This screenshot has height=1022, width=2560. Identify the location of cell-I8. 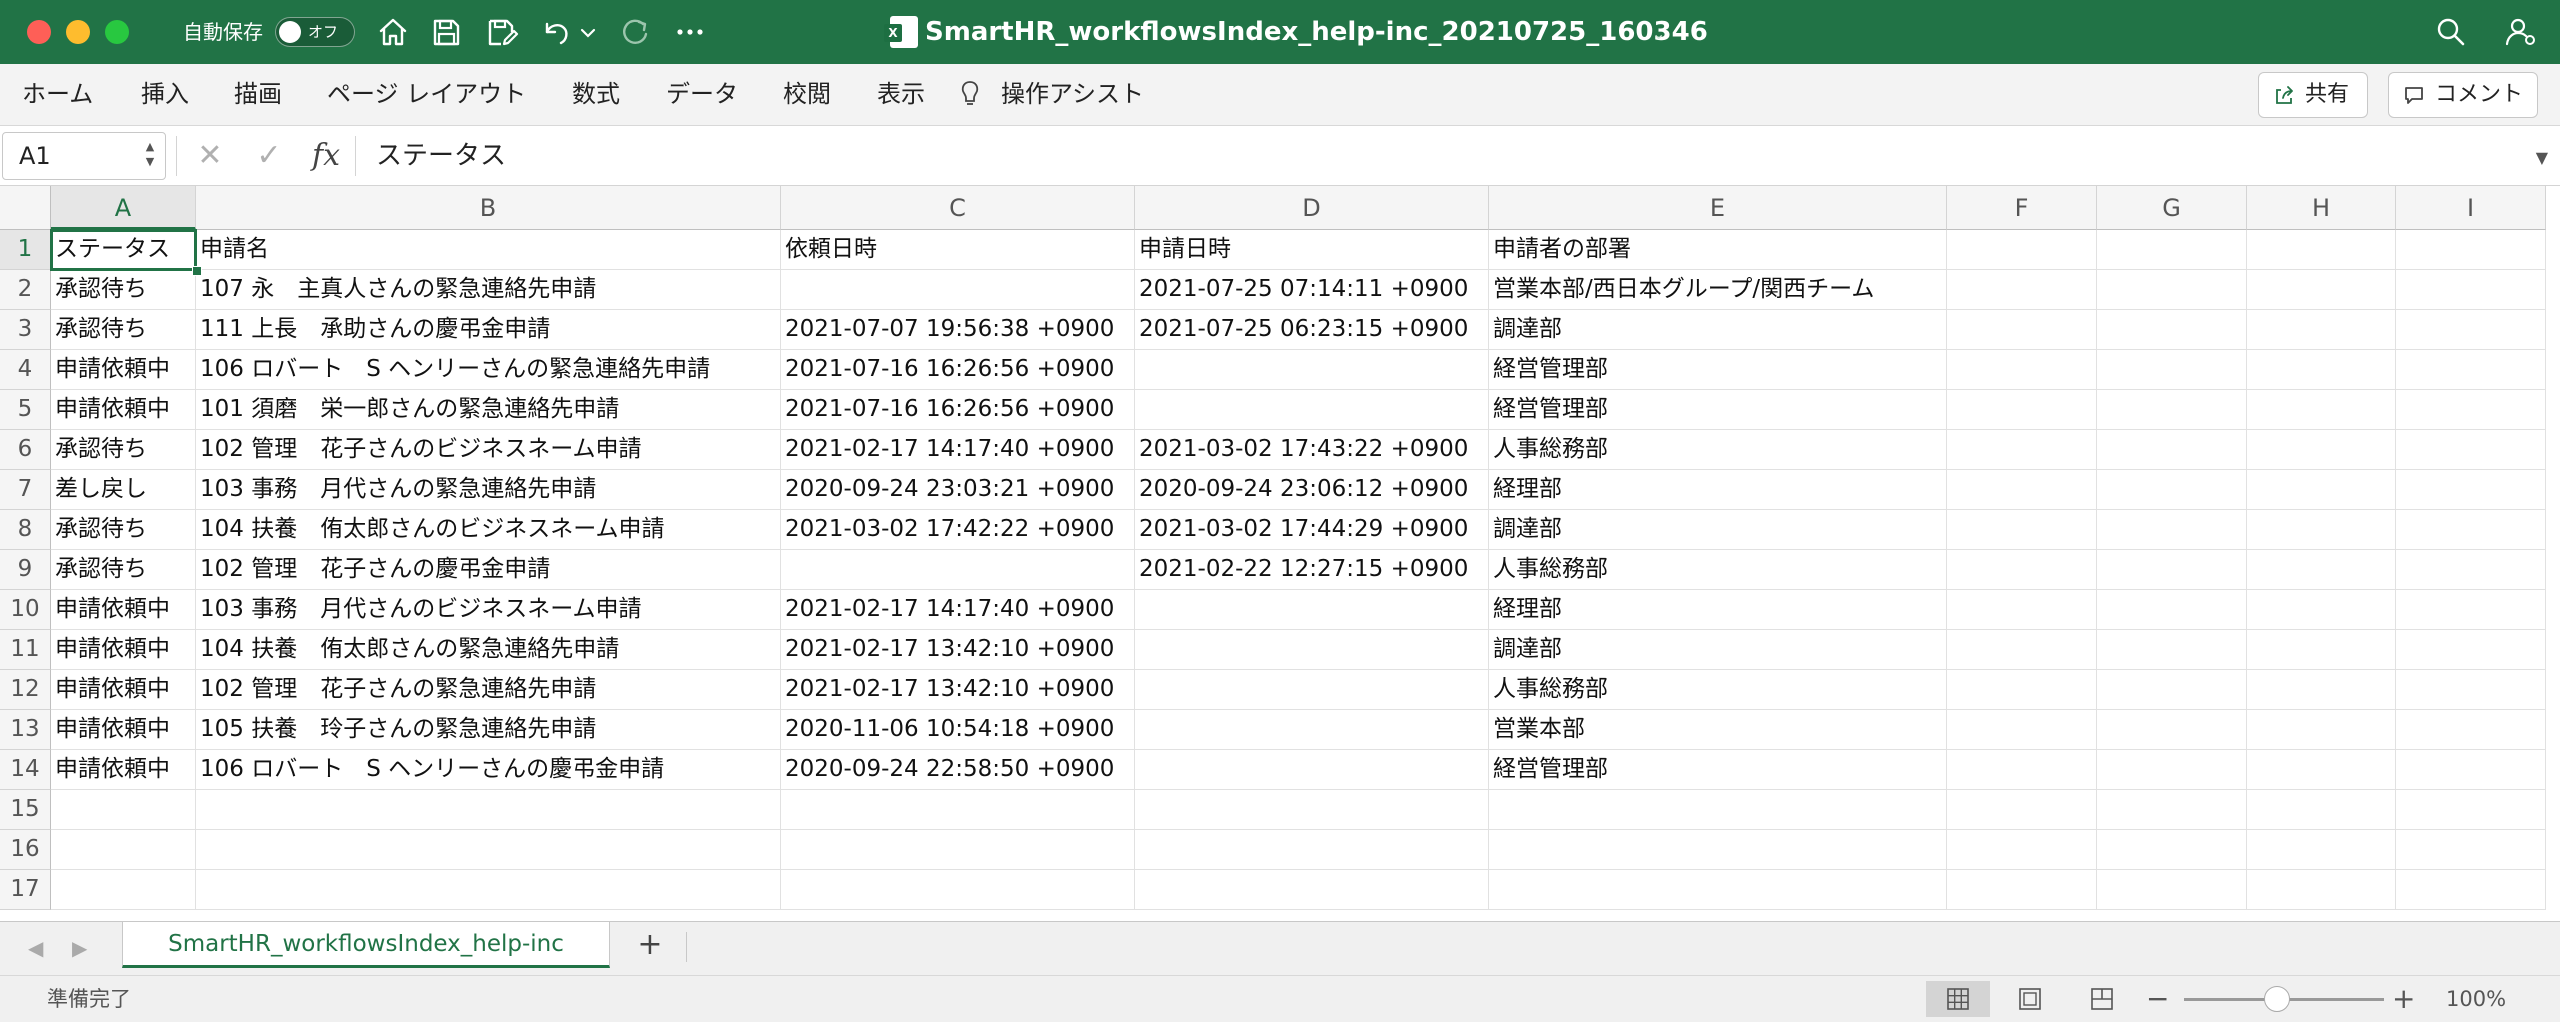
(2471, 530).